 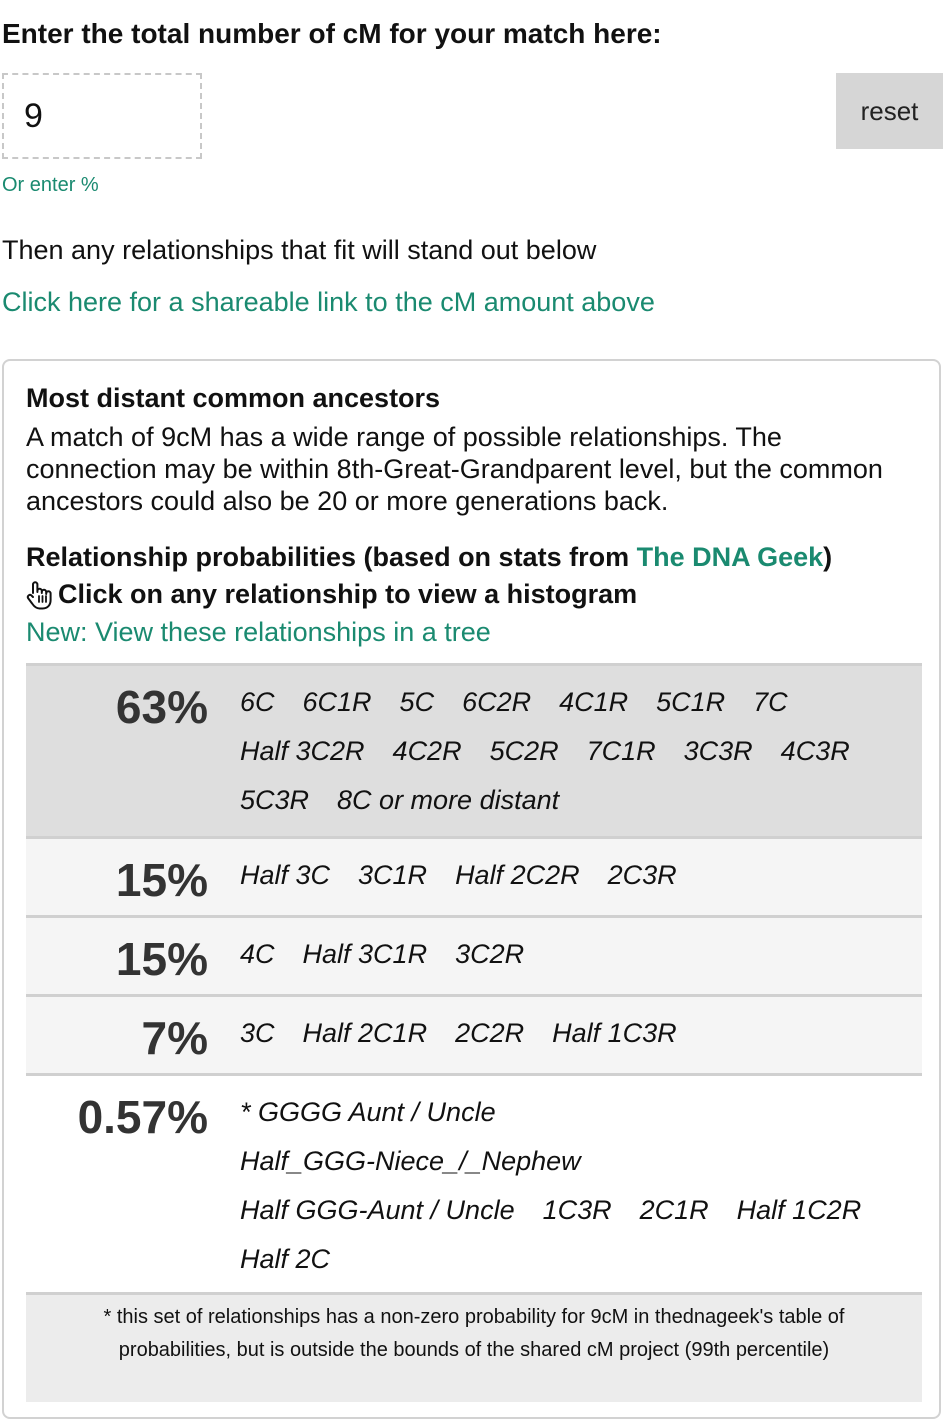 What do you see at coordinates (828, 557) in the screenshot?
I see `probabilities-title-suffix: )` at bounding box center [828, 557].